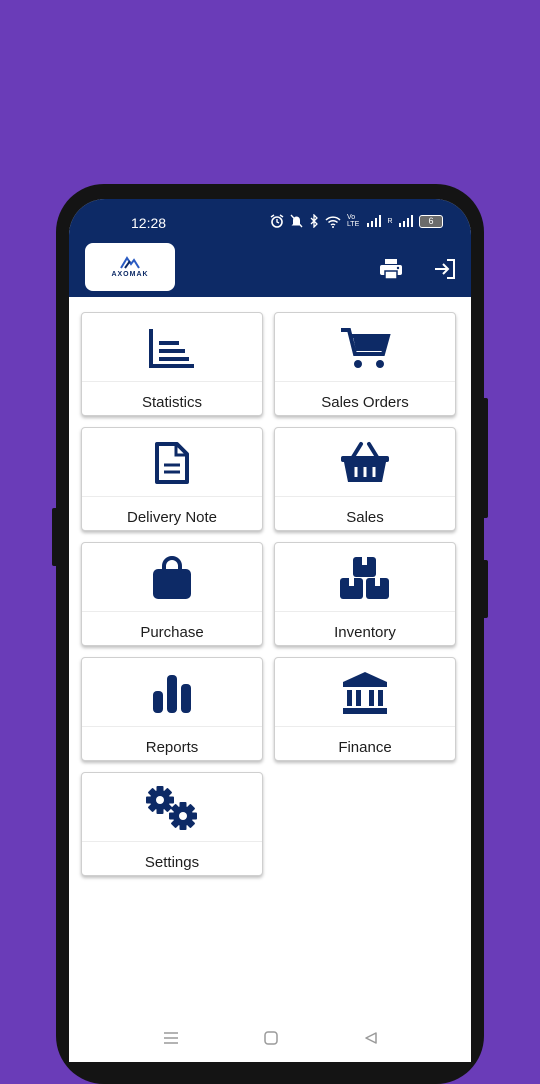  Describe the element at coordinates (277, 221) in the screenshot. I see `alarm-icon` at that location.